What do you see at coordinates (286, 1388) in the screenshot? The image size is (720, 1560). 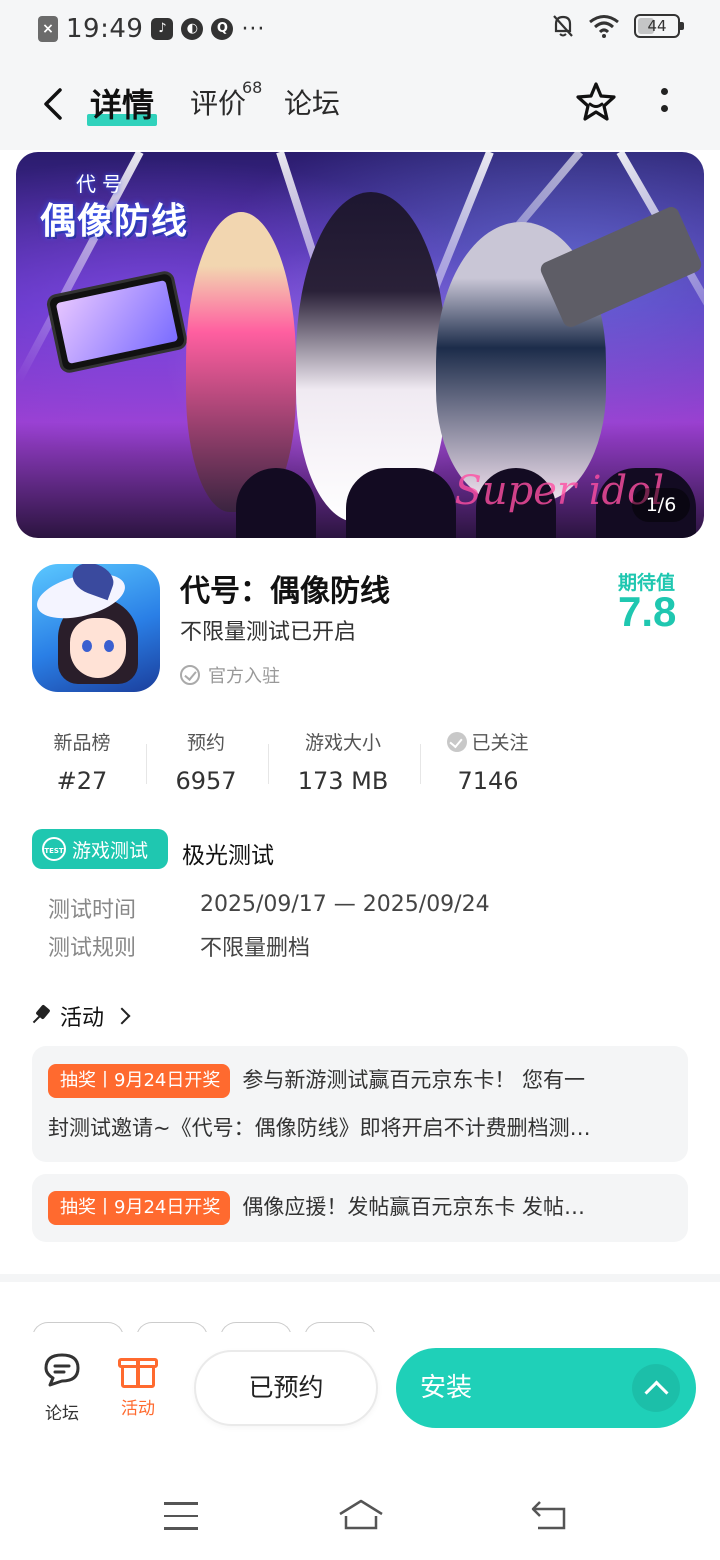 I see `reserved-button: 已预约` at bounding box center [286, 1388].